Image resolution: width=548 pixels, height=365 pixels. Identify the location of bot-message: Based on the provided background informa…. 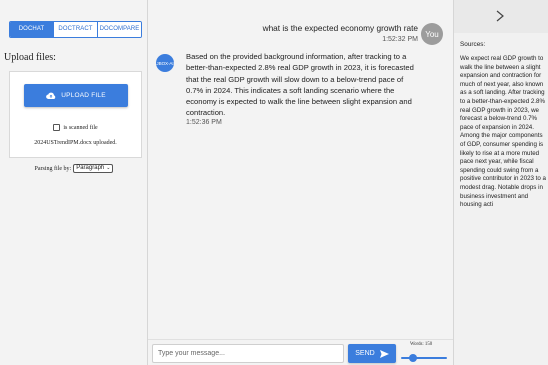
(303, 88).